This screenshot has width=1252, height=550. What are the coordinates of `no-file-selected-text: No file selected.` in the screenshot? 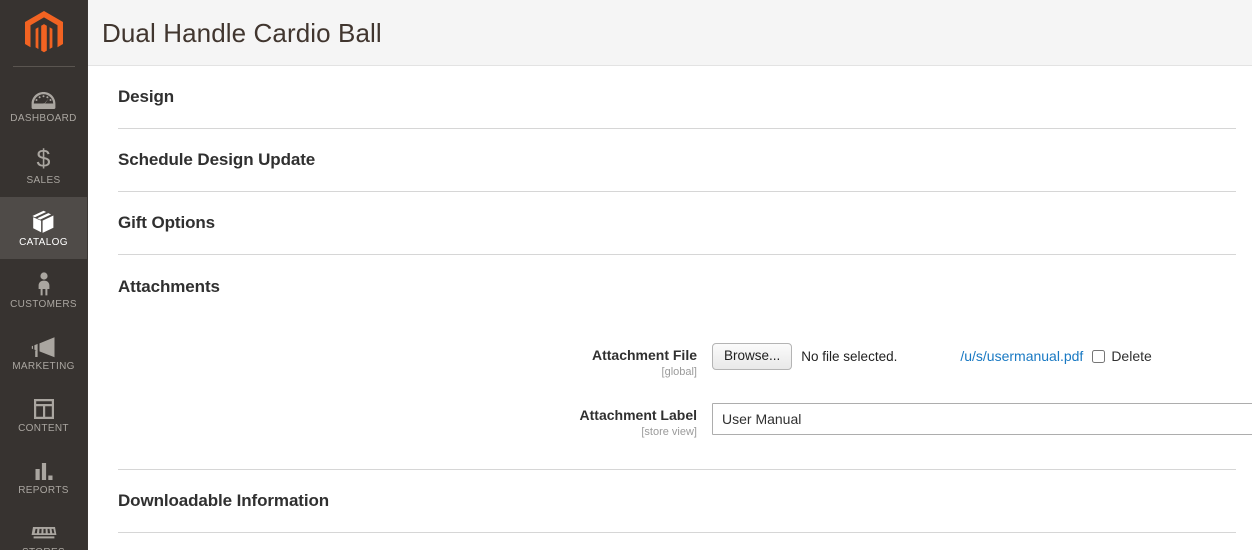 It's located at (849, 356).